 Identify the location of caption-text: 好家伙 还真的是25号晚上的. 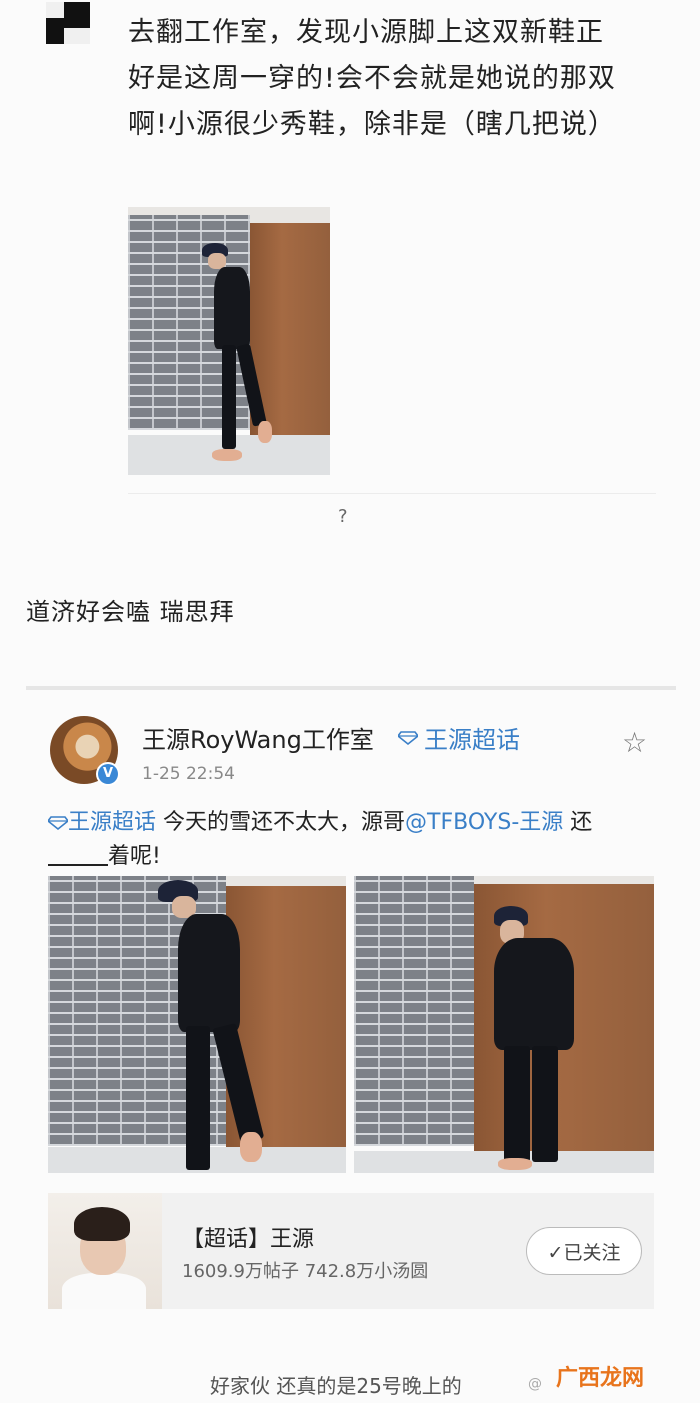
(336, 1386).